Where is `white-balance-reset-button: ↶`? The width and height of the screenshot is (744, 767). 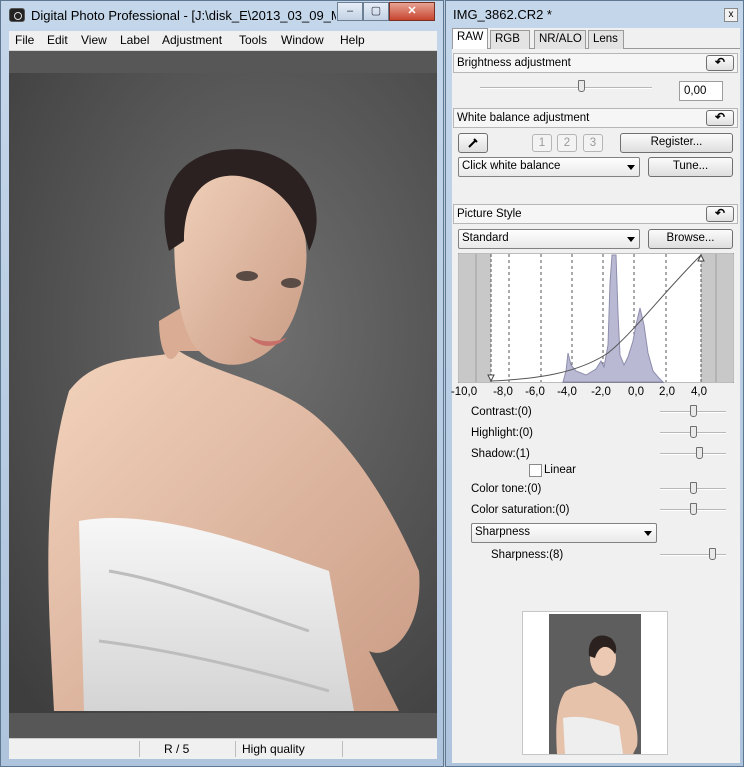 white-balance-reset-button: ↶ is located at coordinates (720, 118).